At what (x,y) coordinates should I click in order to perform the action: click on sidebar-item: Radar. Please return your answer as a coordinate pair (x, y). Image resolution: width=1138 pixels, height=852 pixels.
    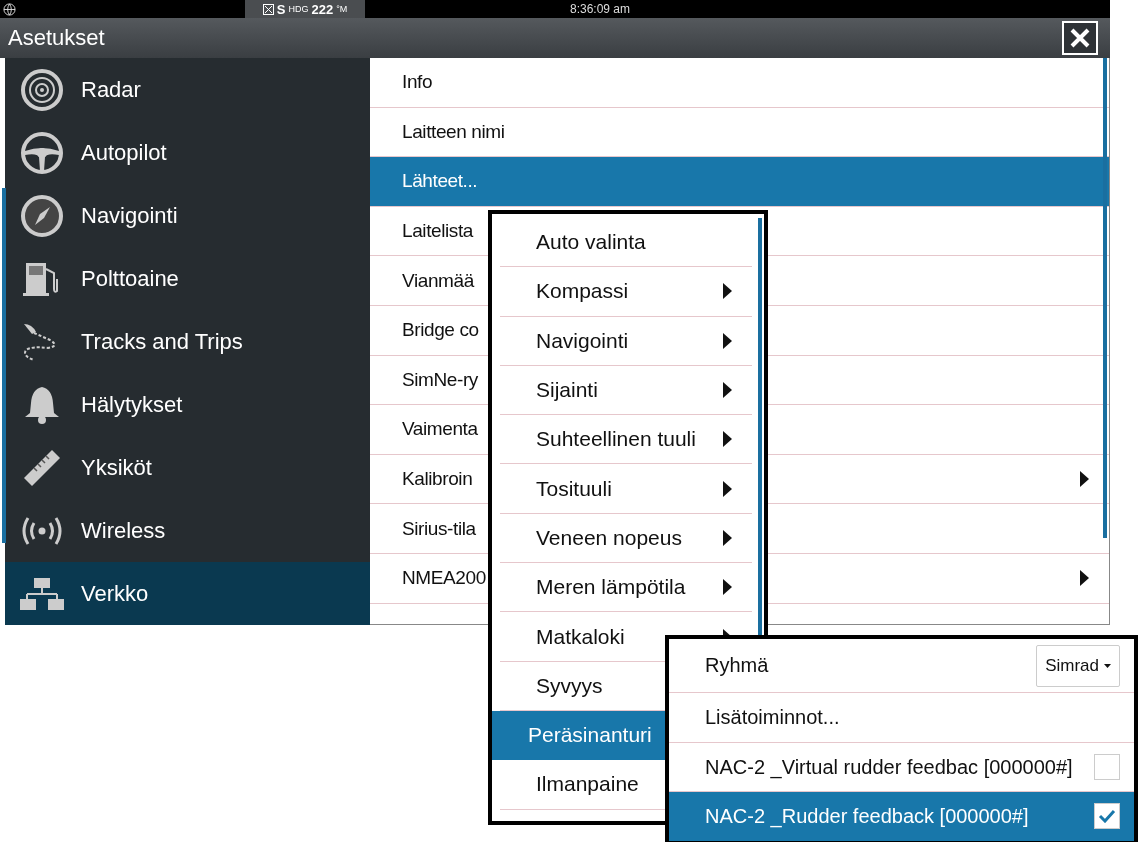
    Looking at the image, I should click on (187, 89).